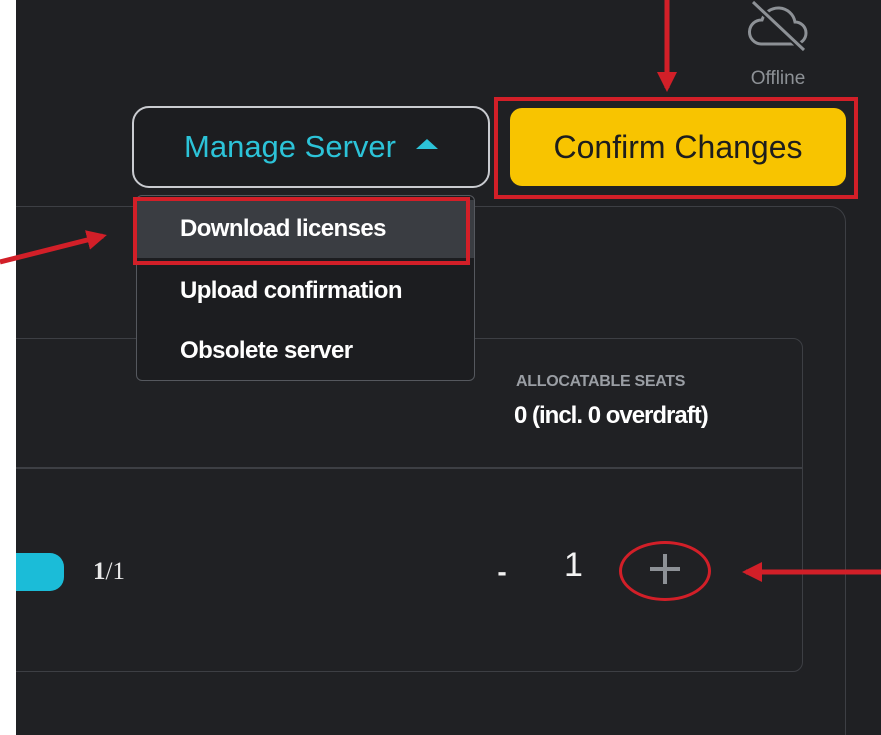  Describe the element at coordinates (118, 571) in the screenshot. I see `total-count: 1` at that location.